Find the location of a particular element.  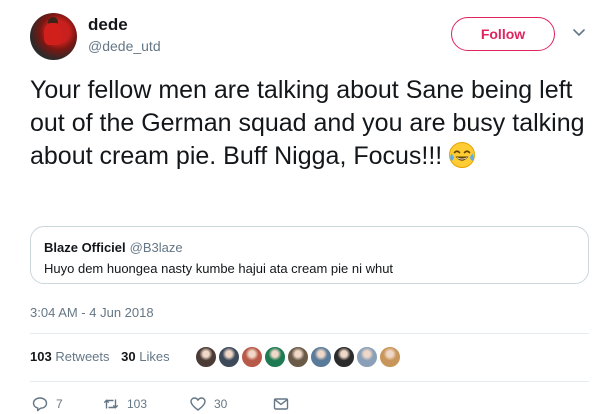

quoted-author-handle: @B3laze is located at coordinates (156, 247).